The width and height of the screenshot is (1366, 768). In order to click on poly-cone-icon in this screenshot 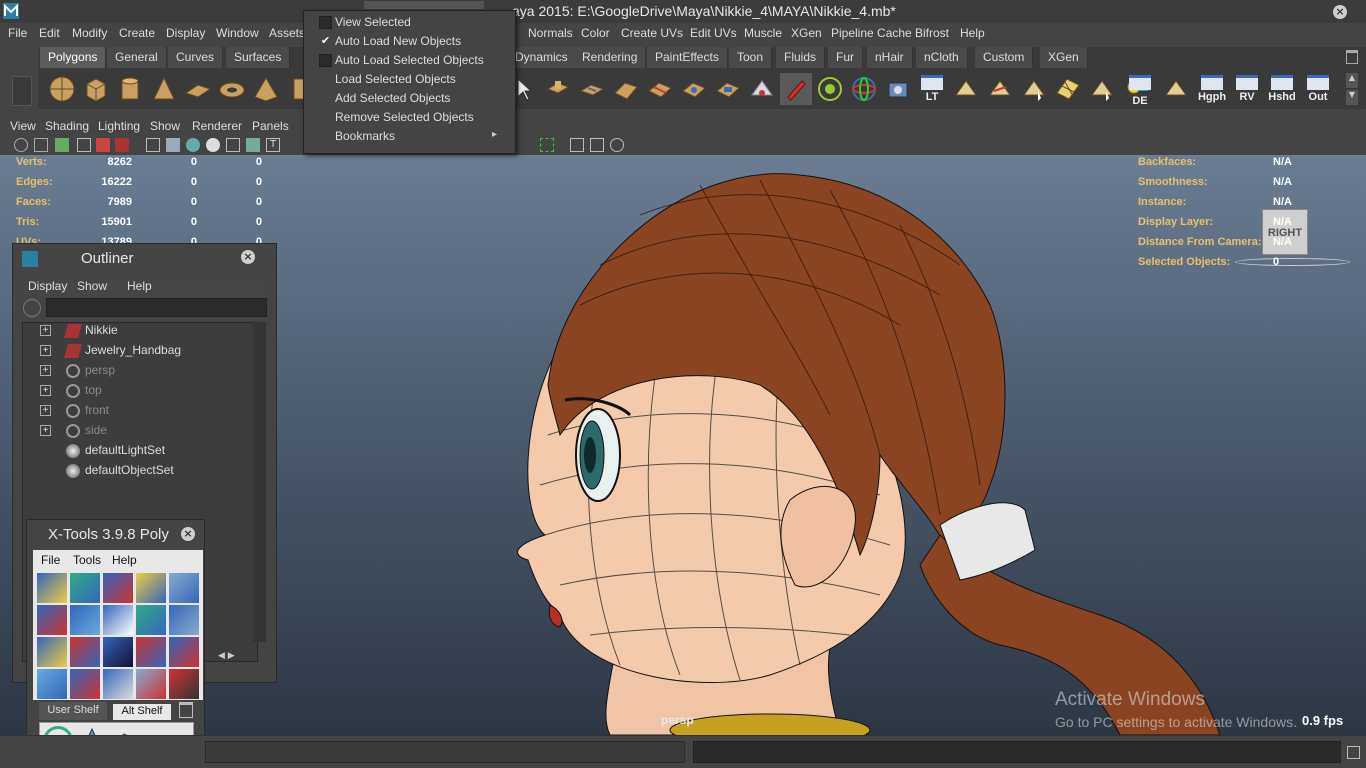, I will do `click(164, 89)`.